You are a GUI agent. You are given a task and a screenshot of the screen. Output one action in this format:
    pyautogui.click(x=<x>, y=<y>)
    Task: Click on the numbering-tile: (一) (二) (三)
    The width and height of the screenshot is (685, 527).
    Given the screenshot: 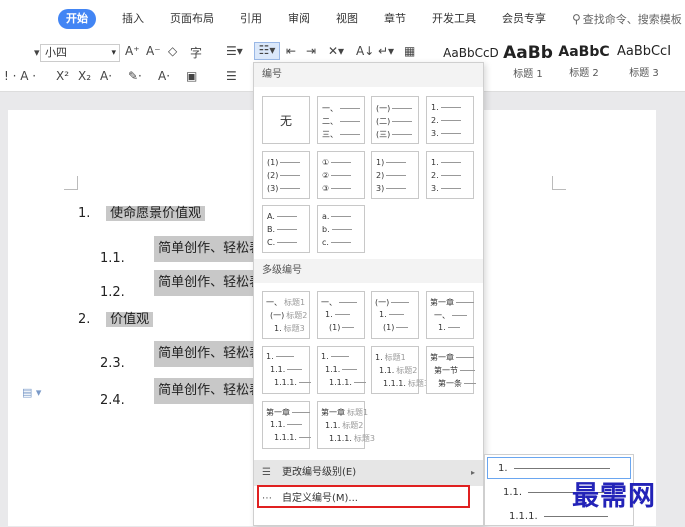 What is the action you would take?
    pyautogui.click(x=395, y=120)
    